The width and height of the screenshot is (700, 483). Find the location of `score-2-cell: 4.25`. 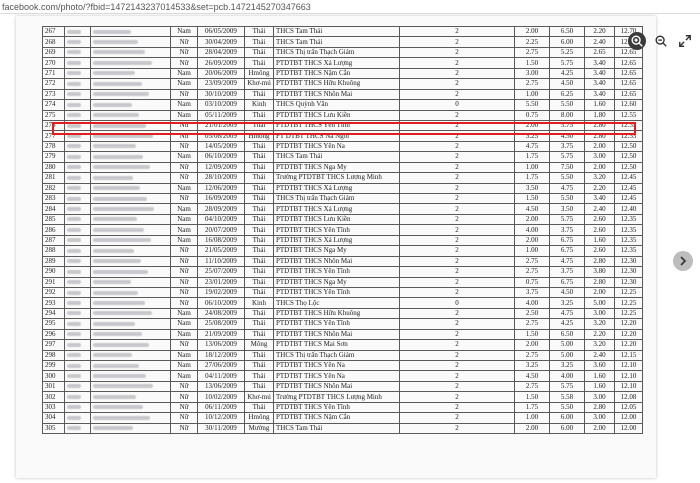

score-2-cell: 4.25 is located at coordinates (567, 73).